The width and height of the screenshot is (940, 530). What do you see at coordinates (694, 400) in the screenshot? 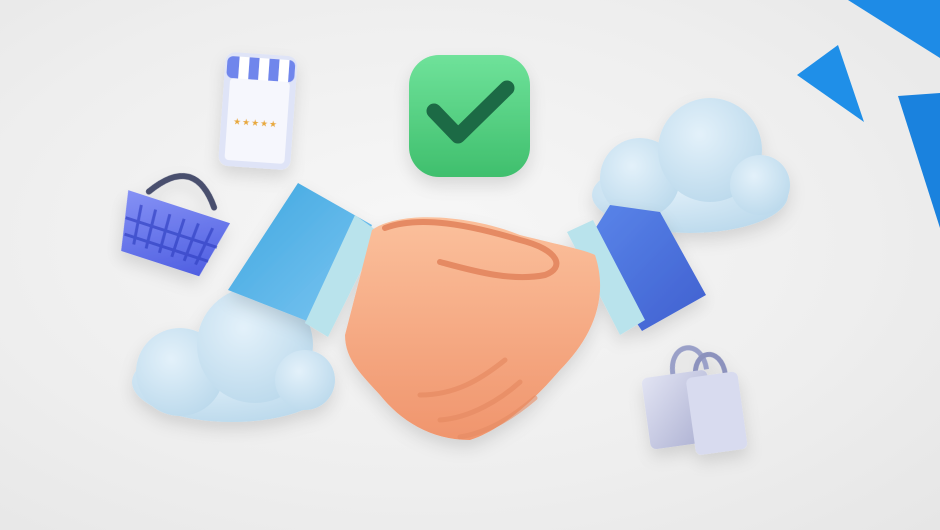
I see `bag-icon` at bounding box center [694, 400].